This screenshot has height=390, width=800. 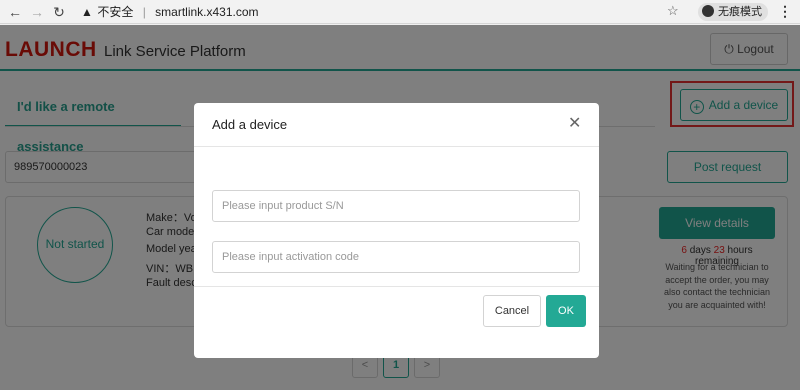 I want to click on forward-arrow-icon: →, so click(x=37, y=12).